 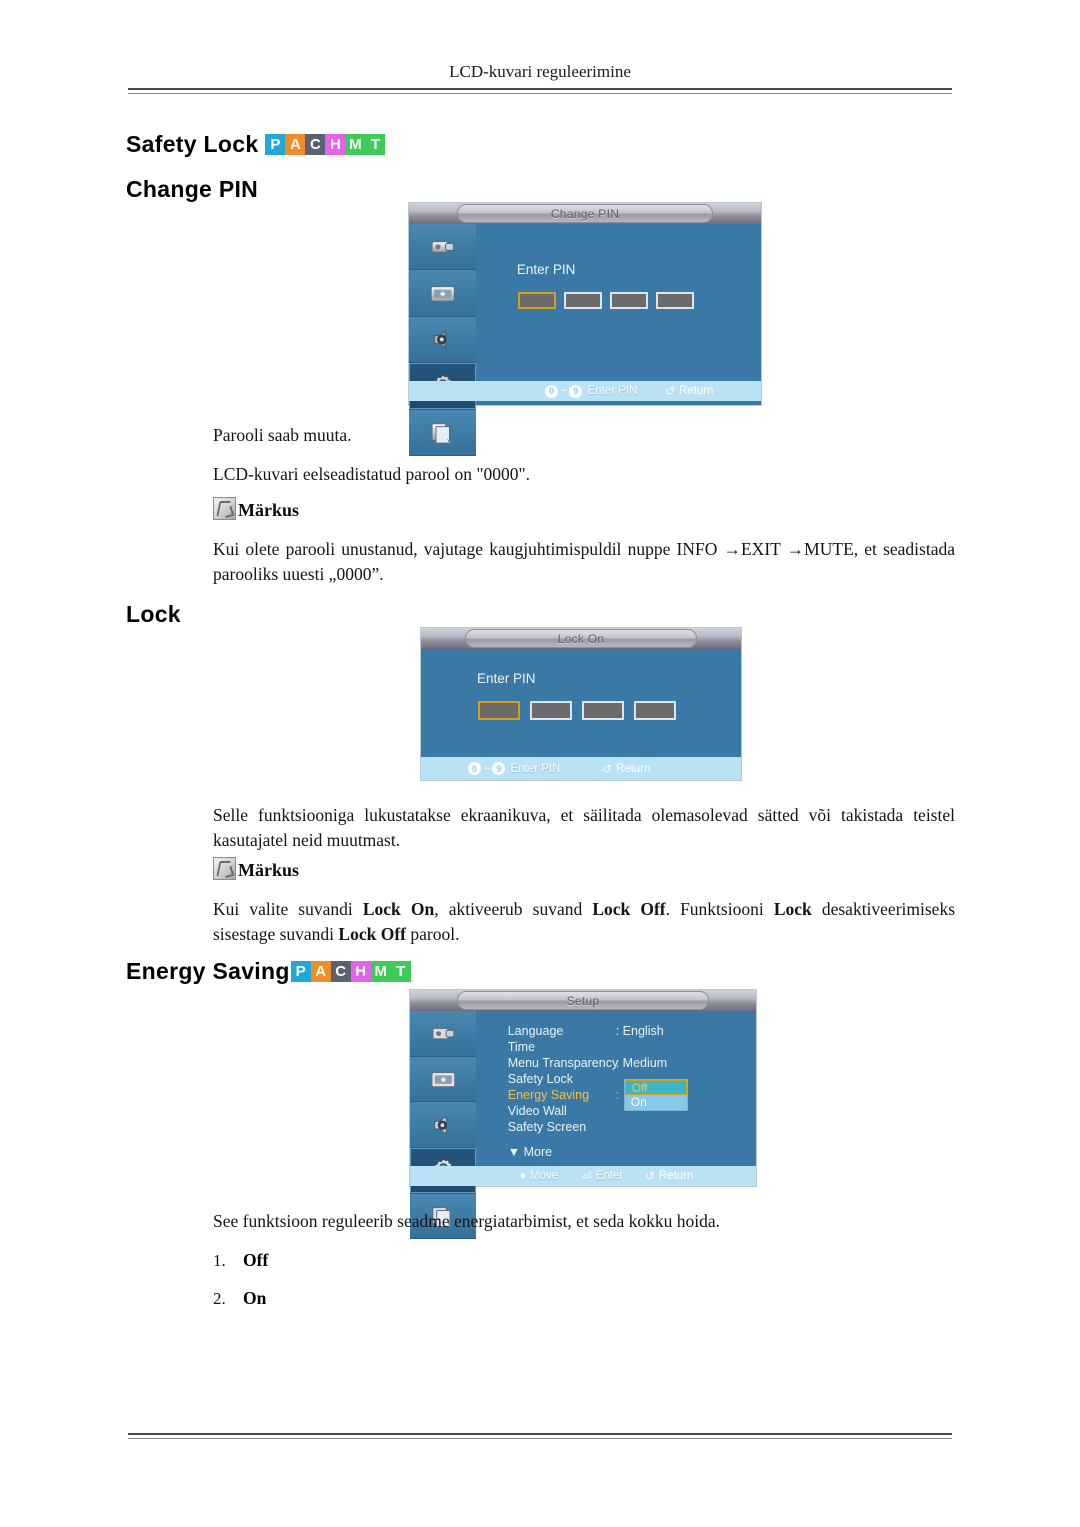 I want to click on osd-title-bar: Setup, so click(x=583, y=1000).